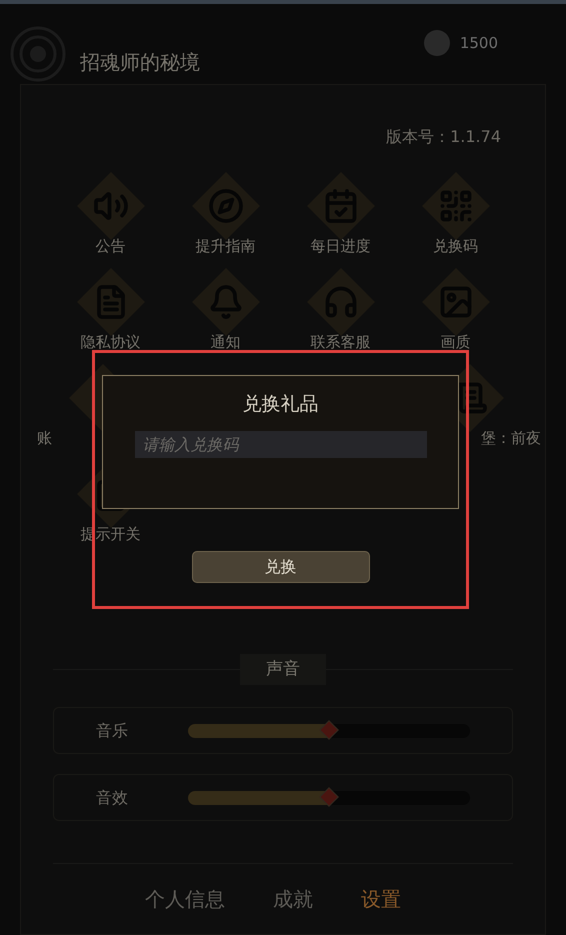 The image size is (566, 935). What do you see at coordinates (226, 206) in the screenshot?
I see `compass-icon` at bounding box center [226, 206].